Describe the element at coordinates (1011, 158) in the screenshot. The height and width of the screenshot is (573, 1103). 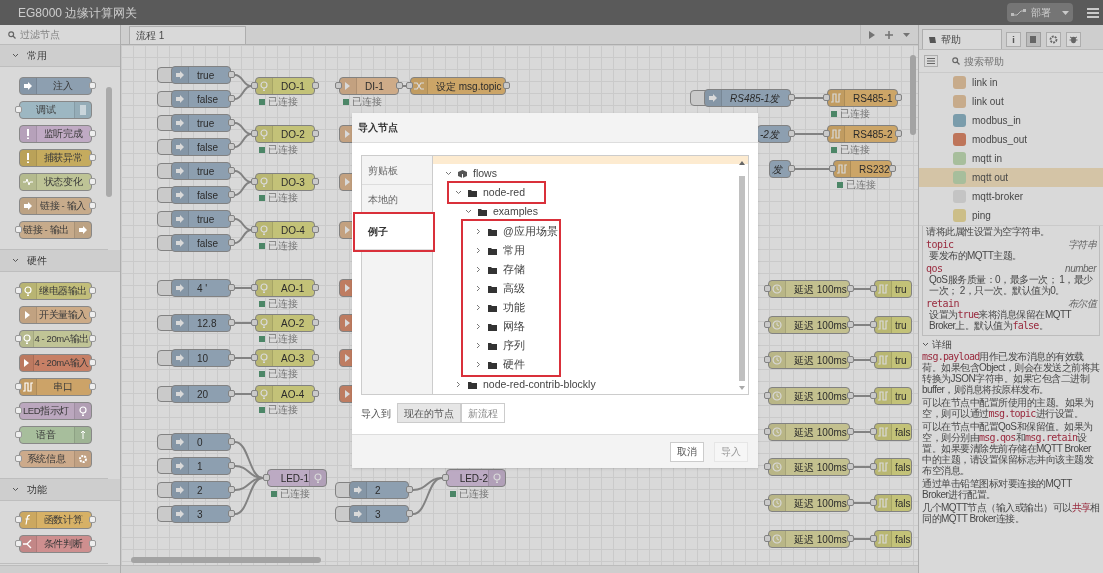
I see `help-node-item: mqtt in` at that location.